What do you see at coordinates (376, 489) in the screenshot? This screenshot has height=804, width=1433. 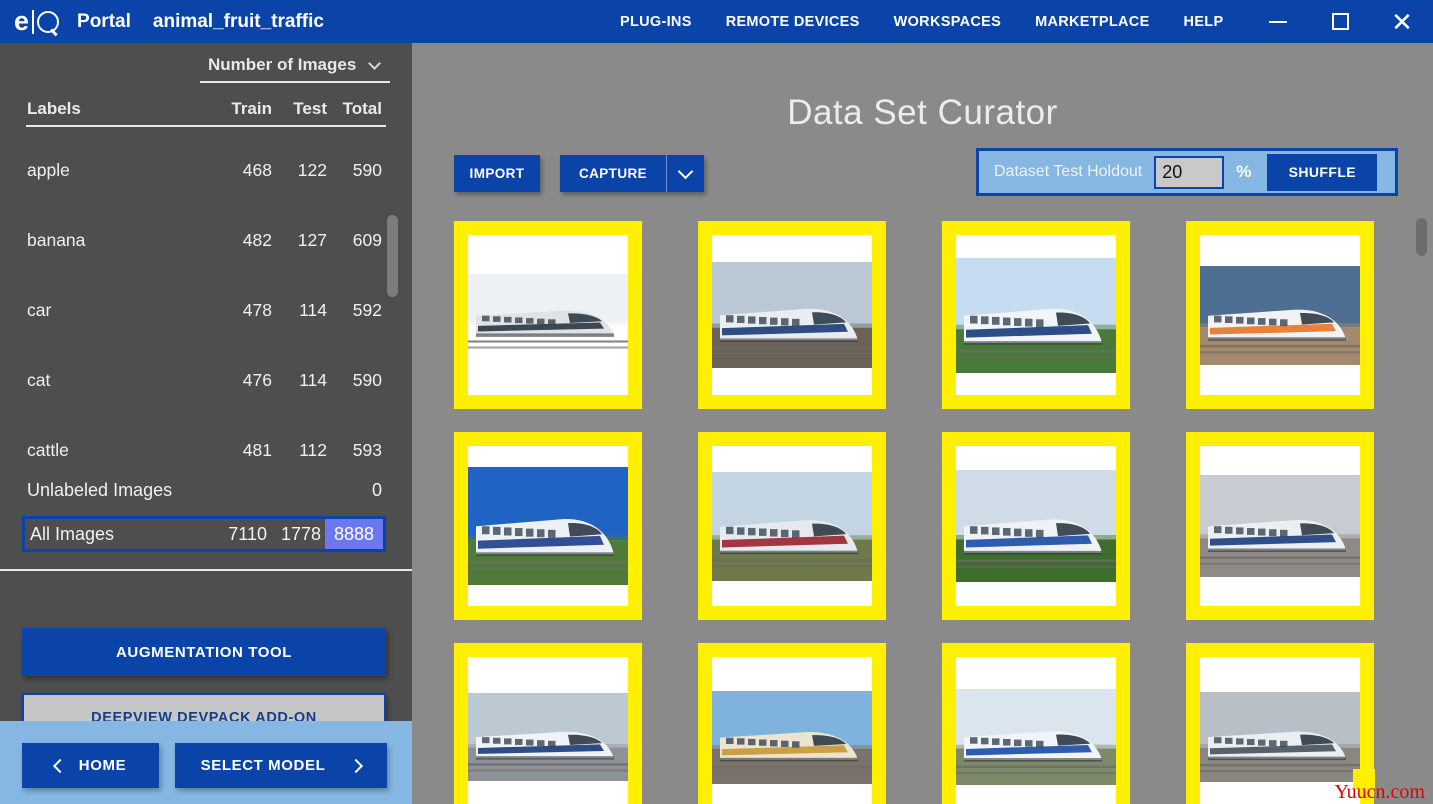 I see `unlabeled-count: 0` at bounding box center [376, 489].